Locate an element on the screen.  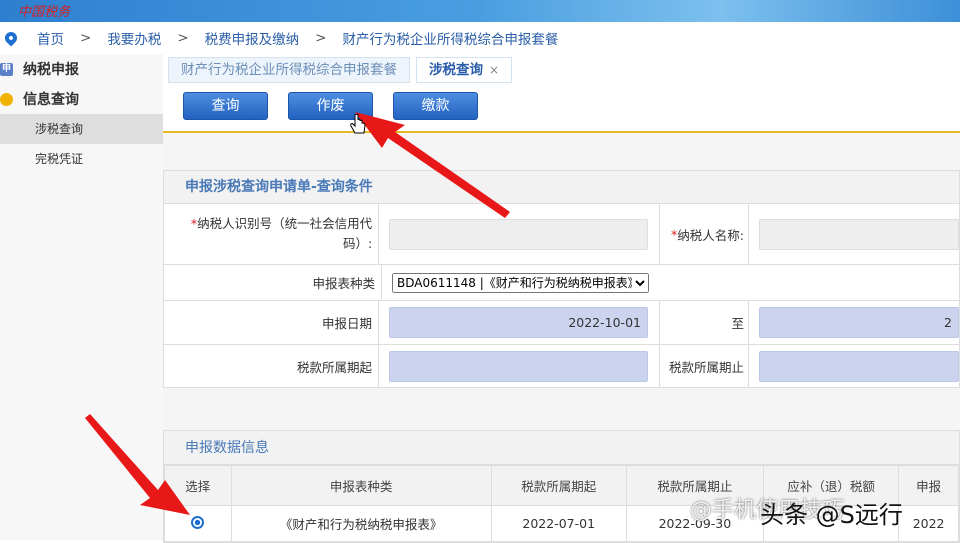
breadcrumb-declare: 税费申报及缴纳 is located at coordinates (252, 38).